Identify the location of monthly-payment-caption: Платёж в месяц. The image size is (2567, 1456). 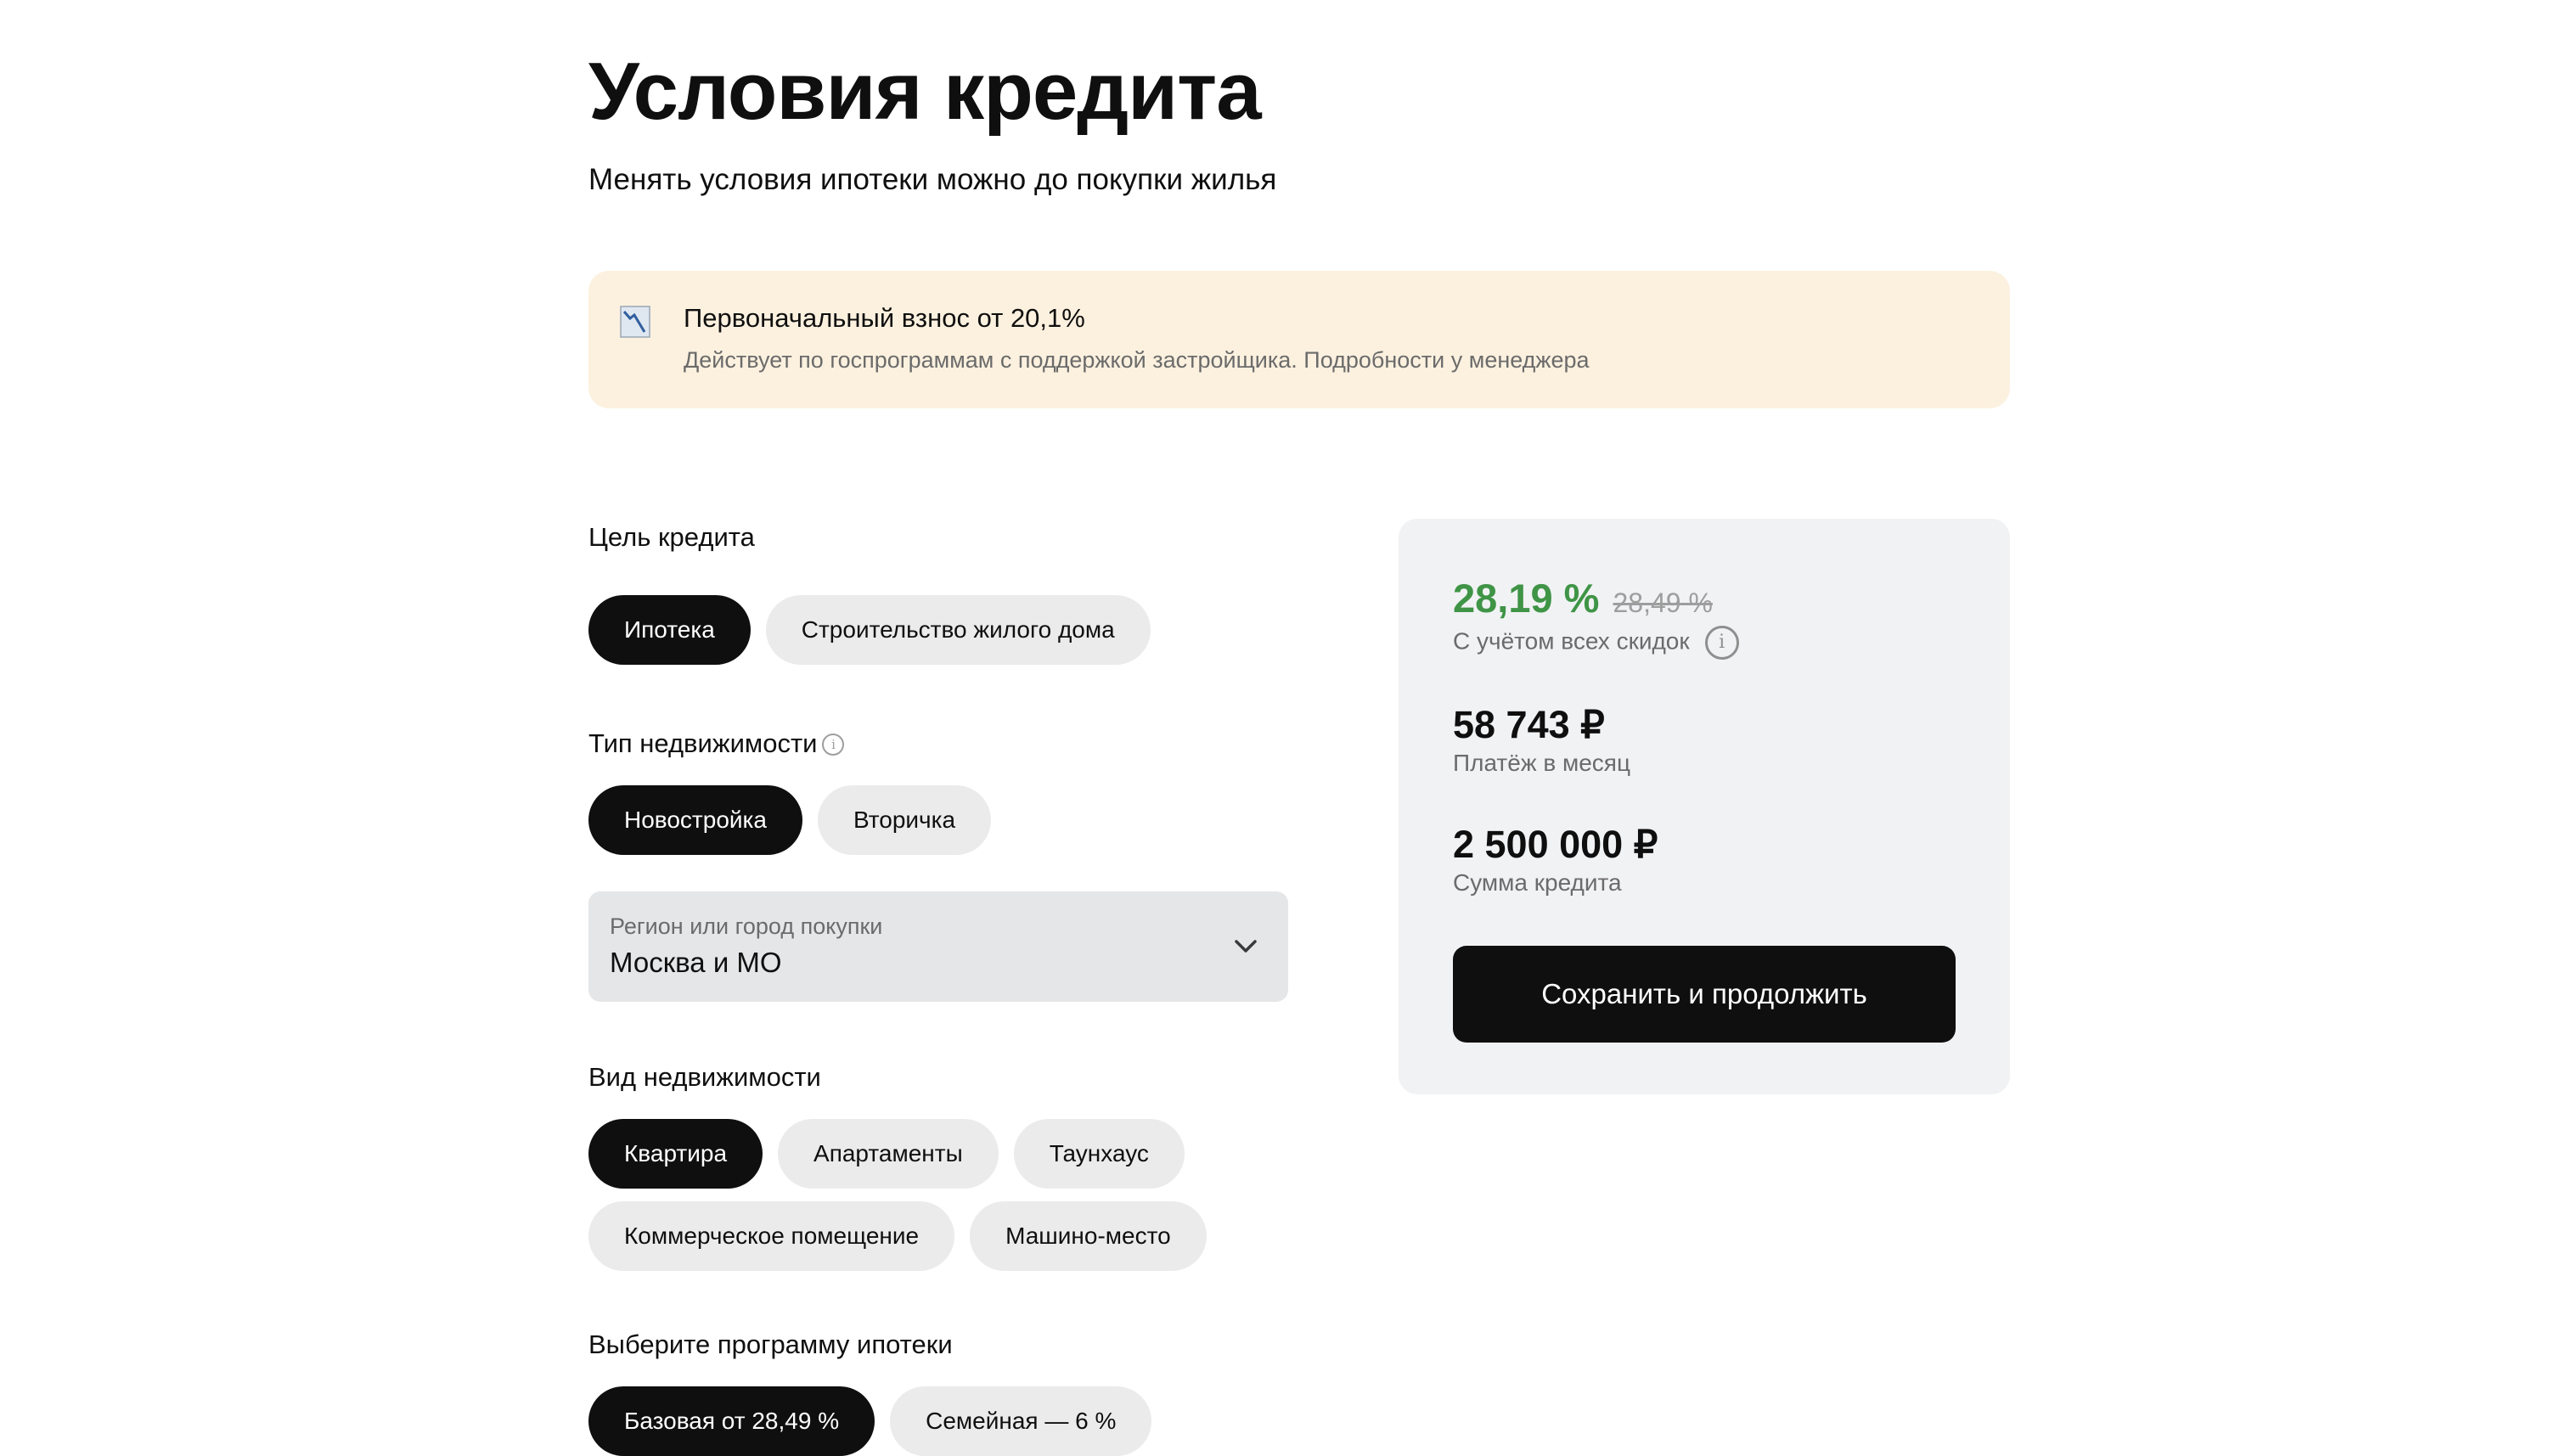
(1542, 763).